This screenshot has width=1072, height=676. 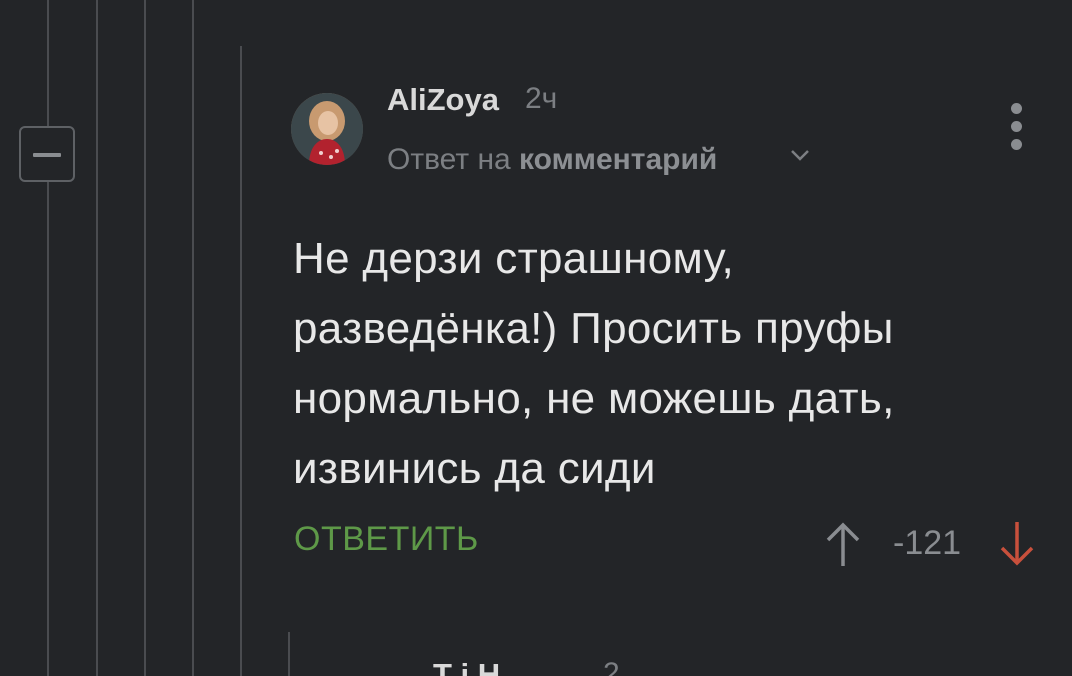 I want to click on reply-to-prefix: Ответ на, so click(x=453, y=159).